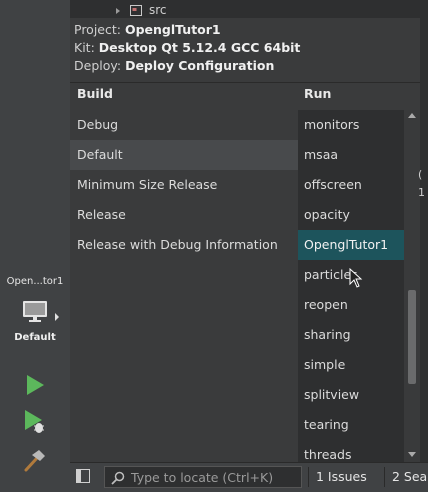 The width and height of the screenshot is (428, 492). What do you see at coordinates (136, 10) in the screenshot?
I see `folder-icon` at bounding box center [136, 10].